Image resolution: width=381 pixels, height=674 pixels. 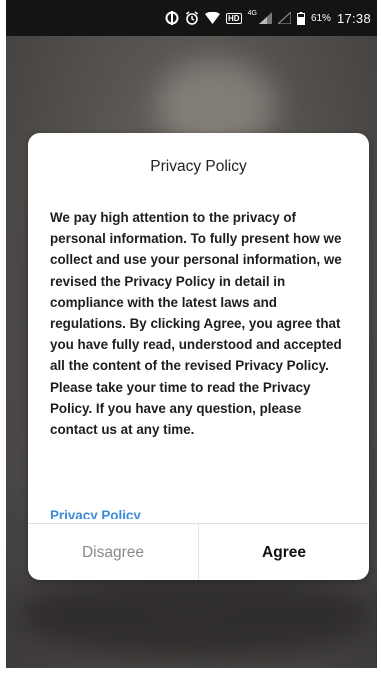 I want to click on dialog-title: Privacy Policy, so click(x=198, y=166).